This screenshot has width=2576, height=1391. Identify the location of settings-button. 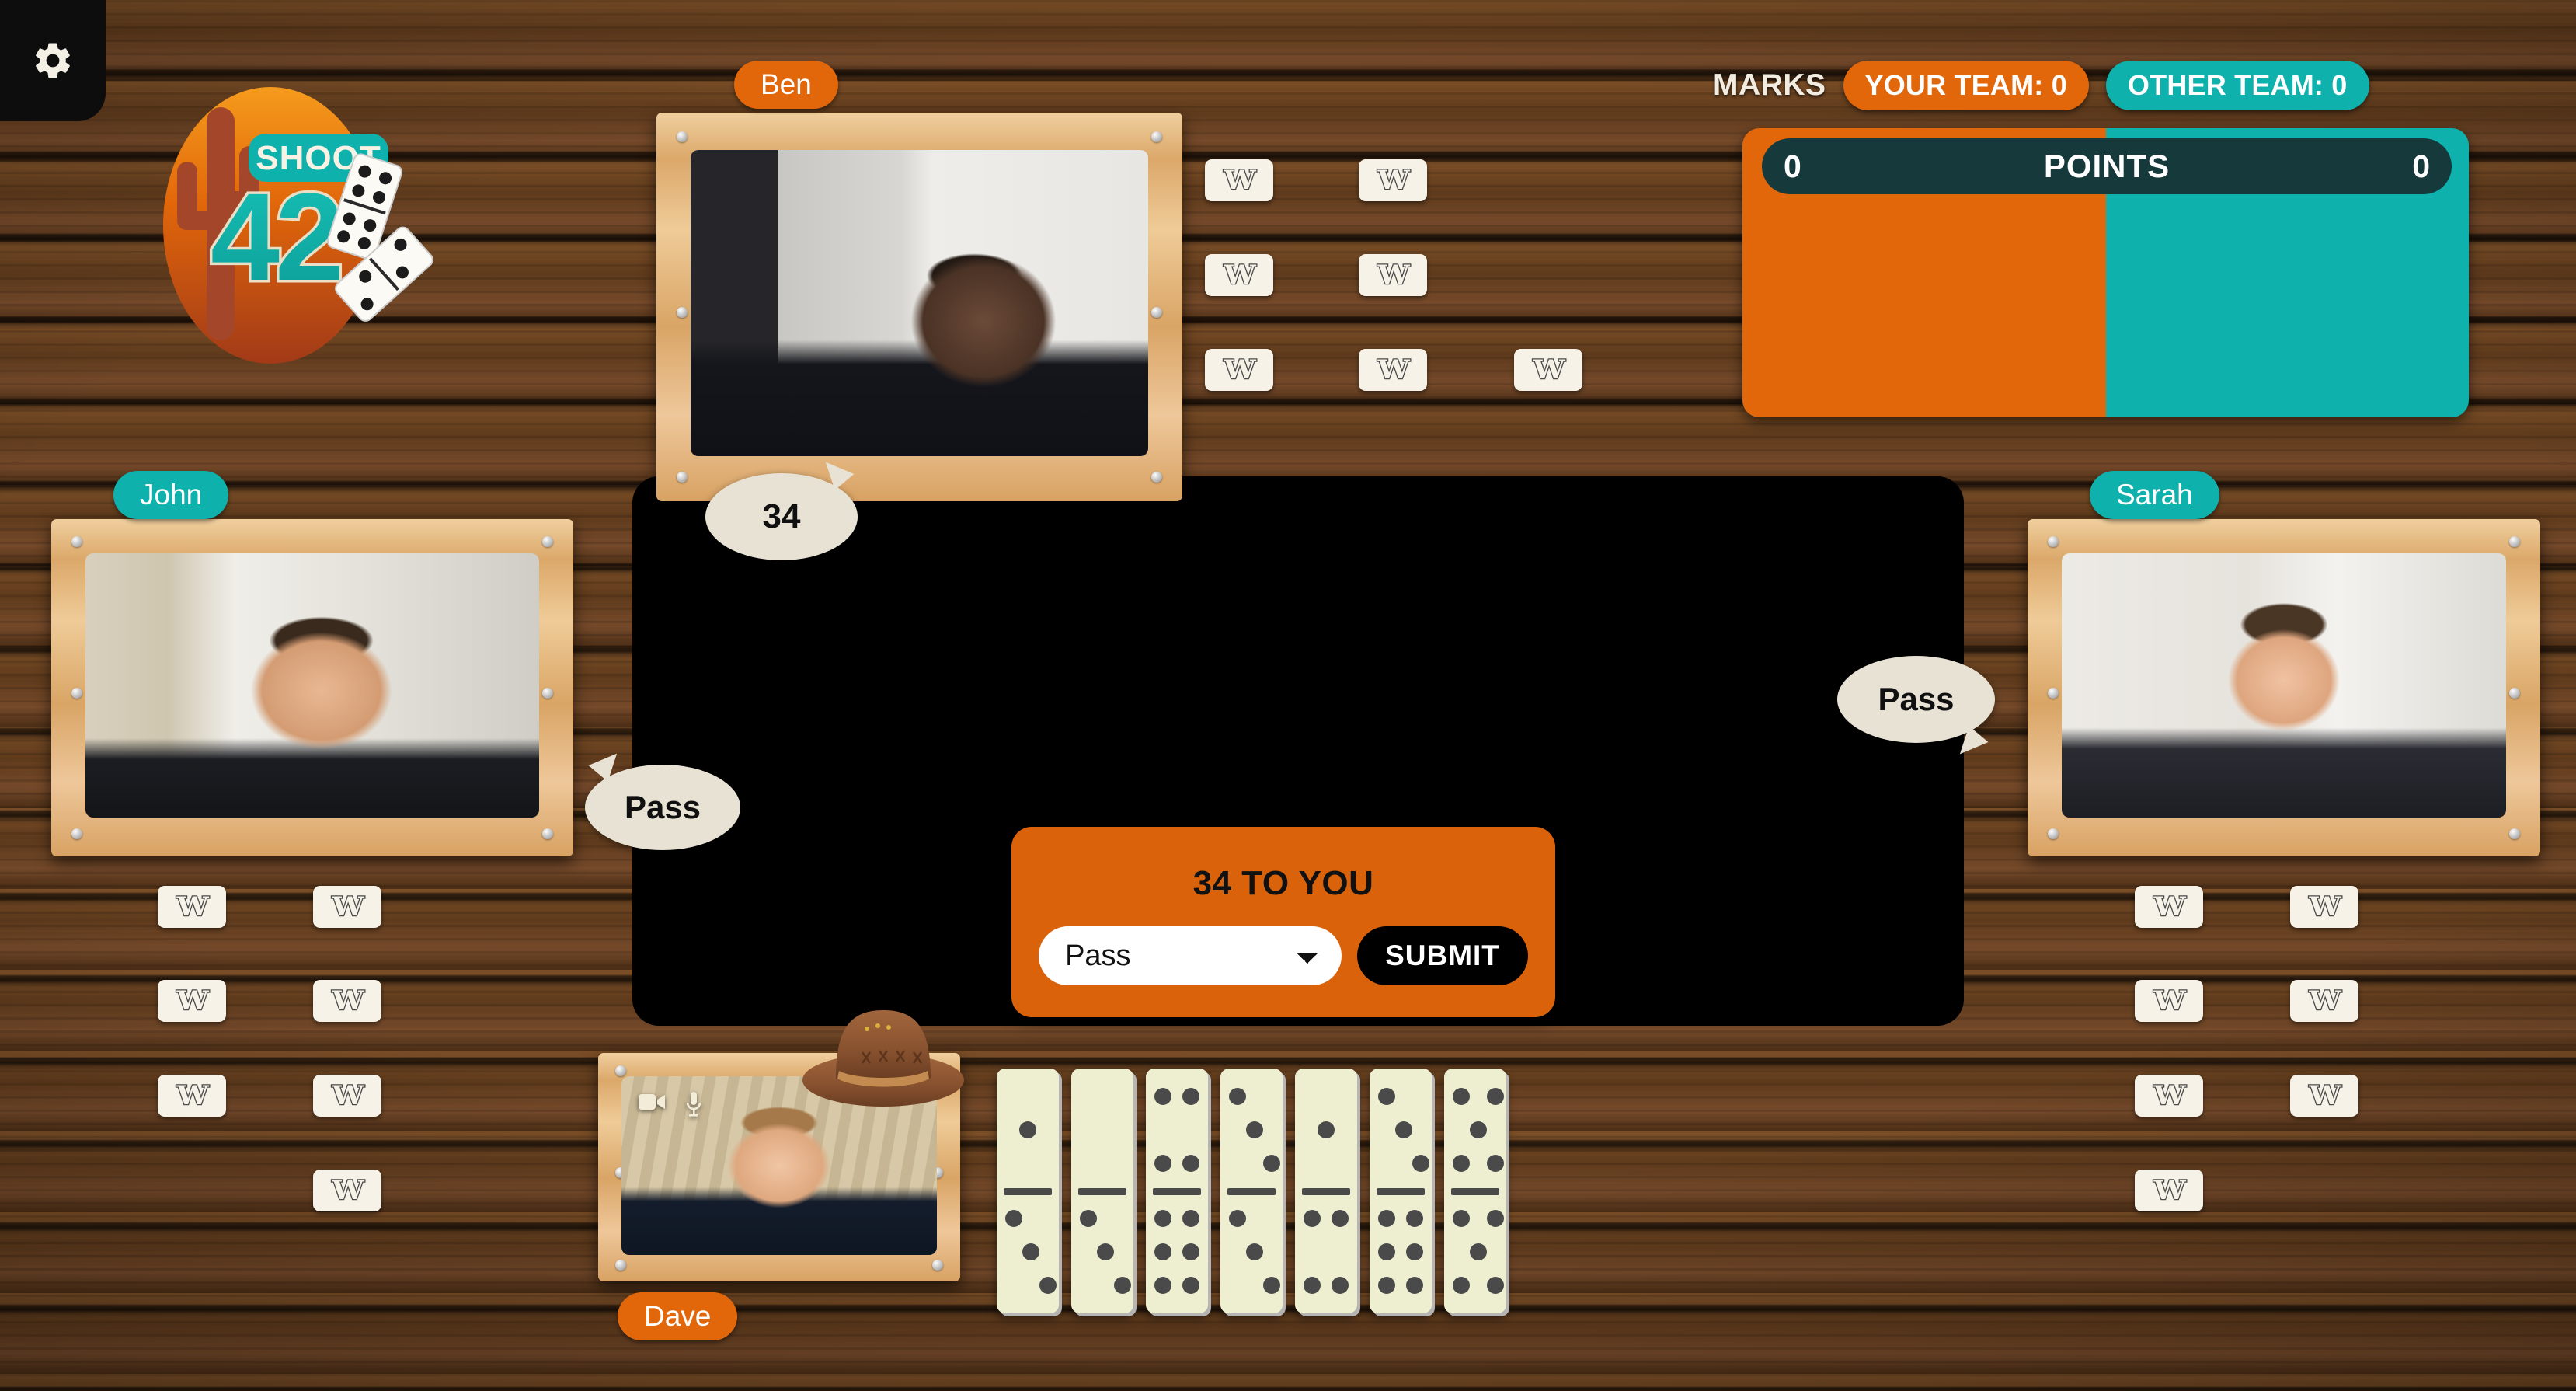
(53, 61).